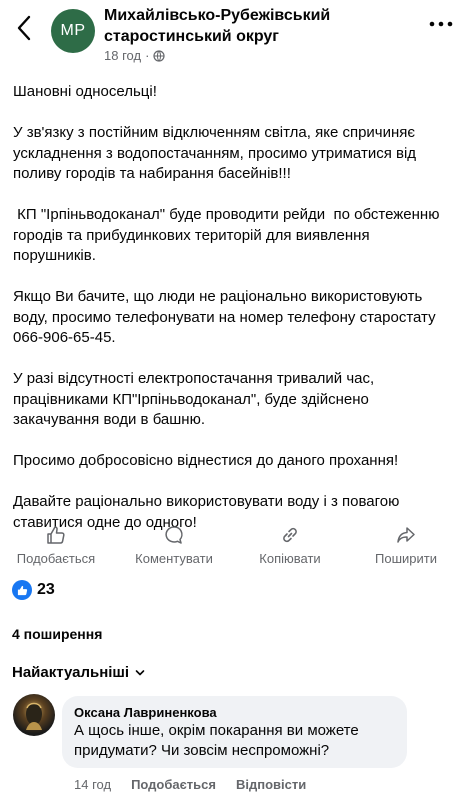  What do you see at coordinates (33, 590) in the screenshot?
I see `reactions-summary: 23` at bounding box center [33, 590].